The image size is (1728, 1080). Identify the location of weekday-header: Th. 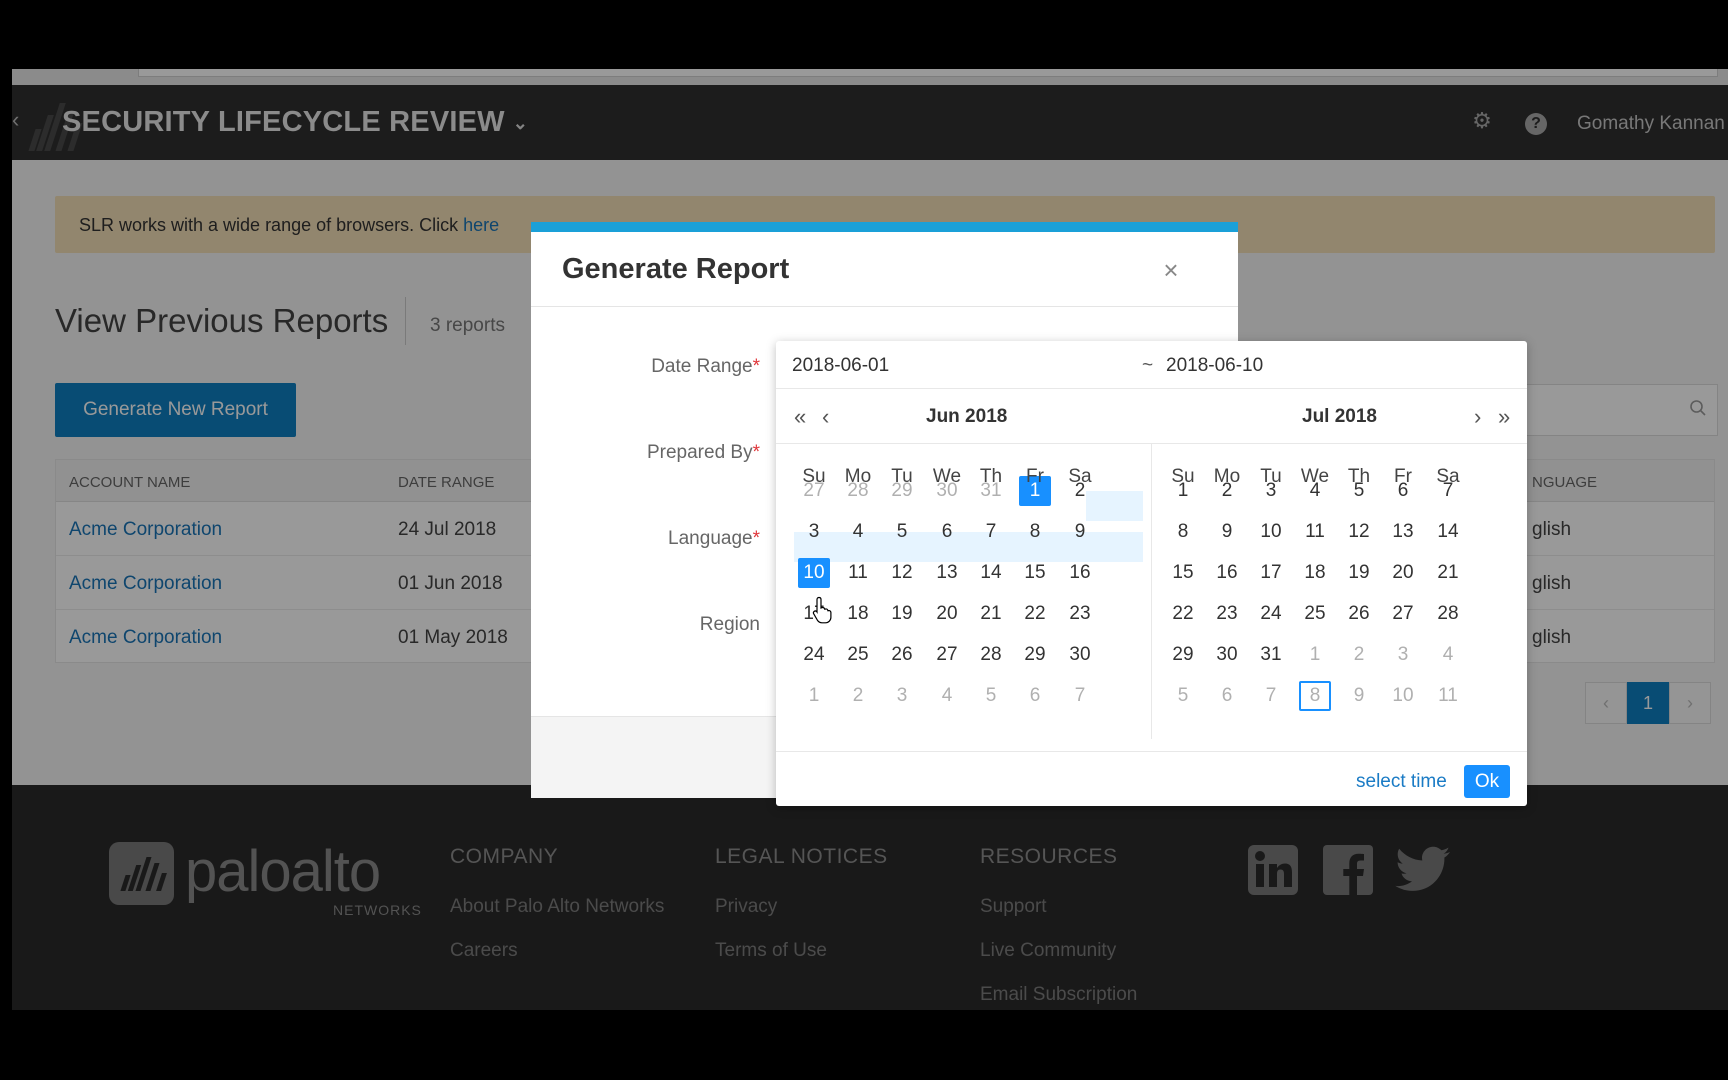
(991, 476).